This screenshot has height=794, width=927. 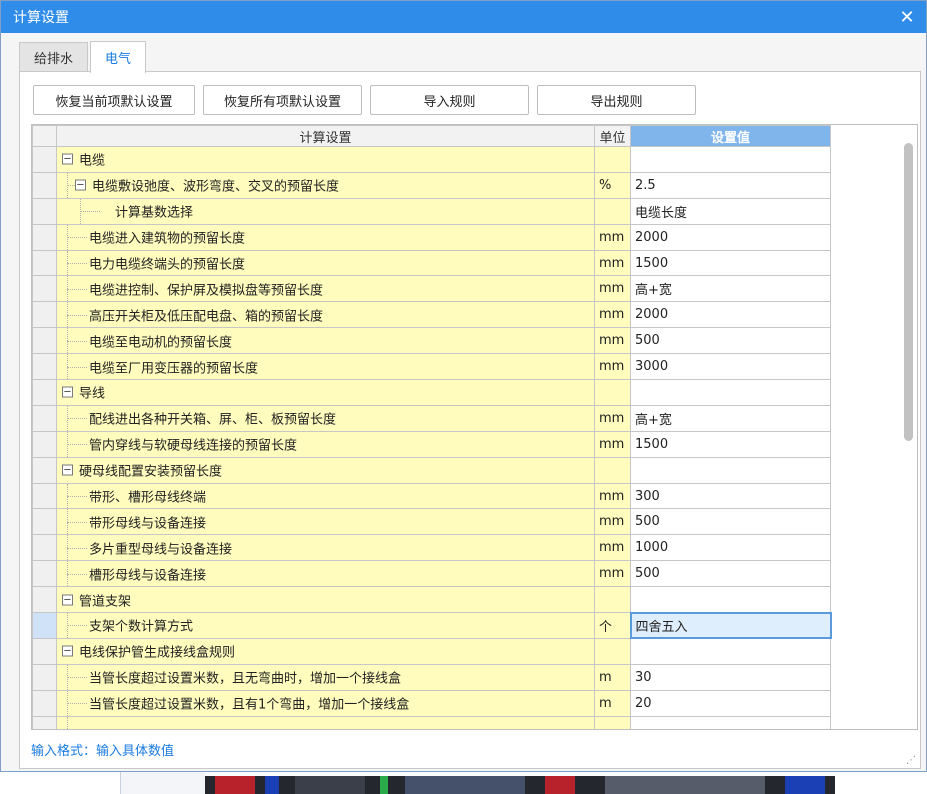 I want to click on close-icon: ✕, so click(x=907, y=17).